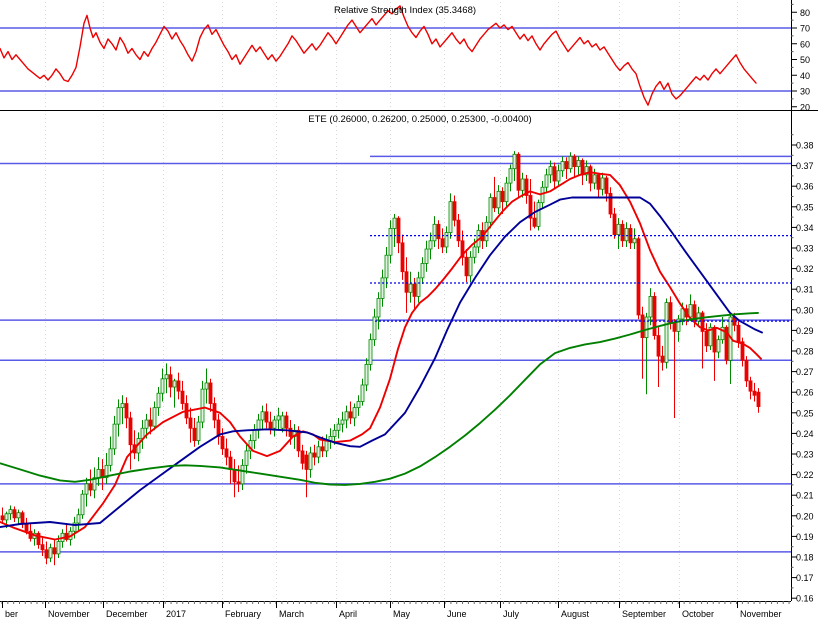 This screenshot has height=624, width=818. Describe the element at coordinates (127, 614) in the screenshot. I see `month-label: December` at that location.